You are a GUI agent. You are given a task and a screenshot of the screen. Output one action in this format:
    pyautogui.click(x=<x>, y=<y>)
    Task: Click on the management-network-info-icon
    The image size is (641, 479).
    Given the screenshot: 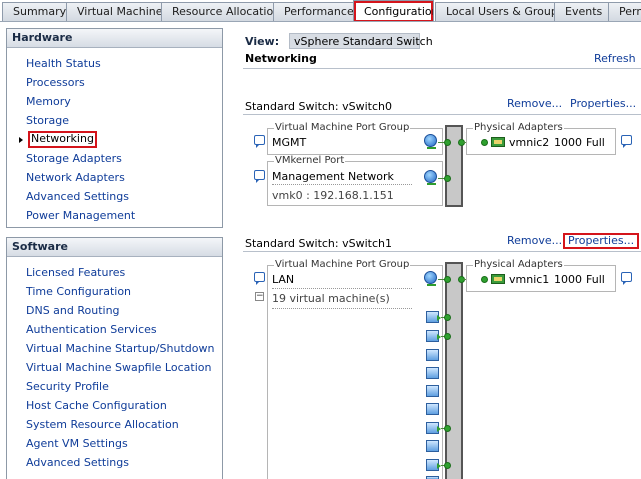 What is the action you would take?
    pyautogui.click(x=259, y=176)
    